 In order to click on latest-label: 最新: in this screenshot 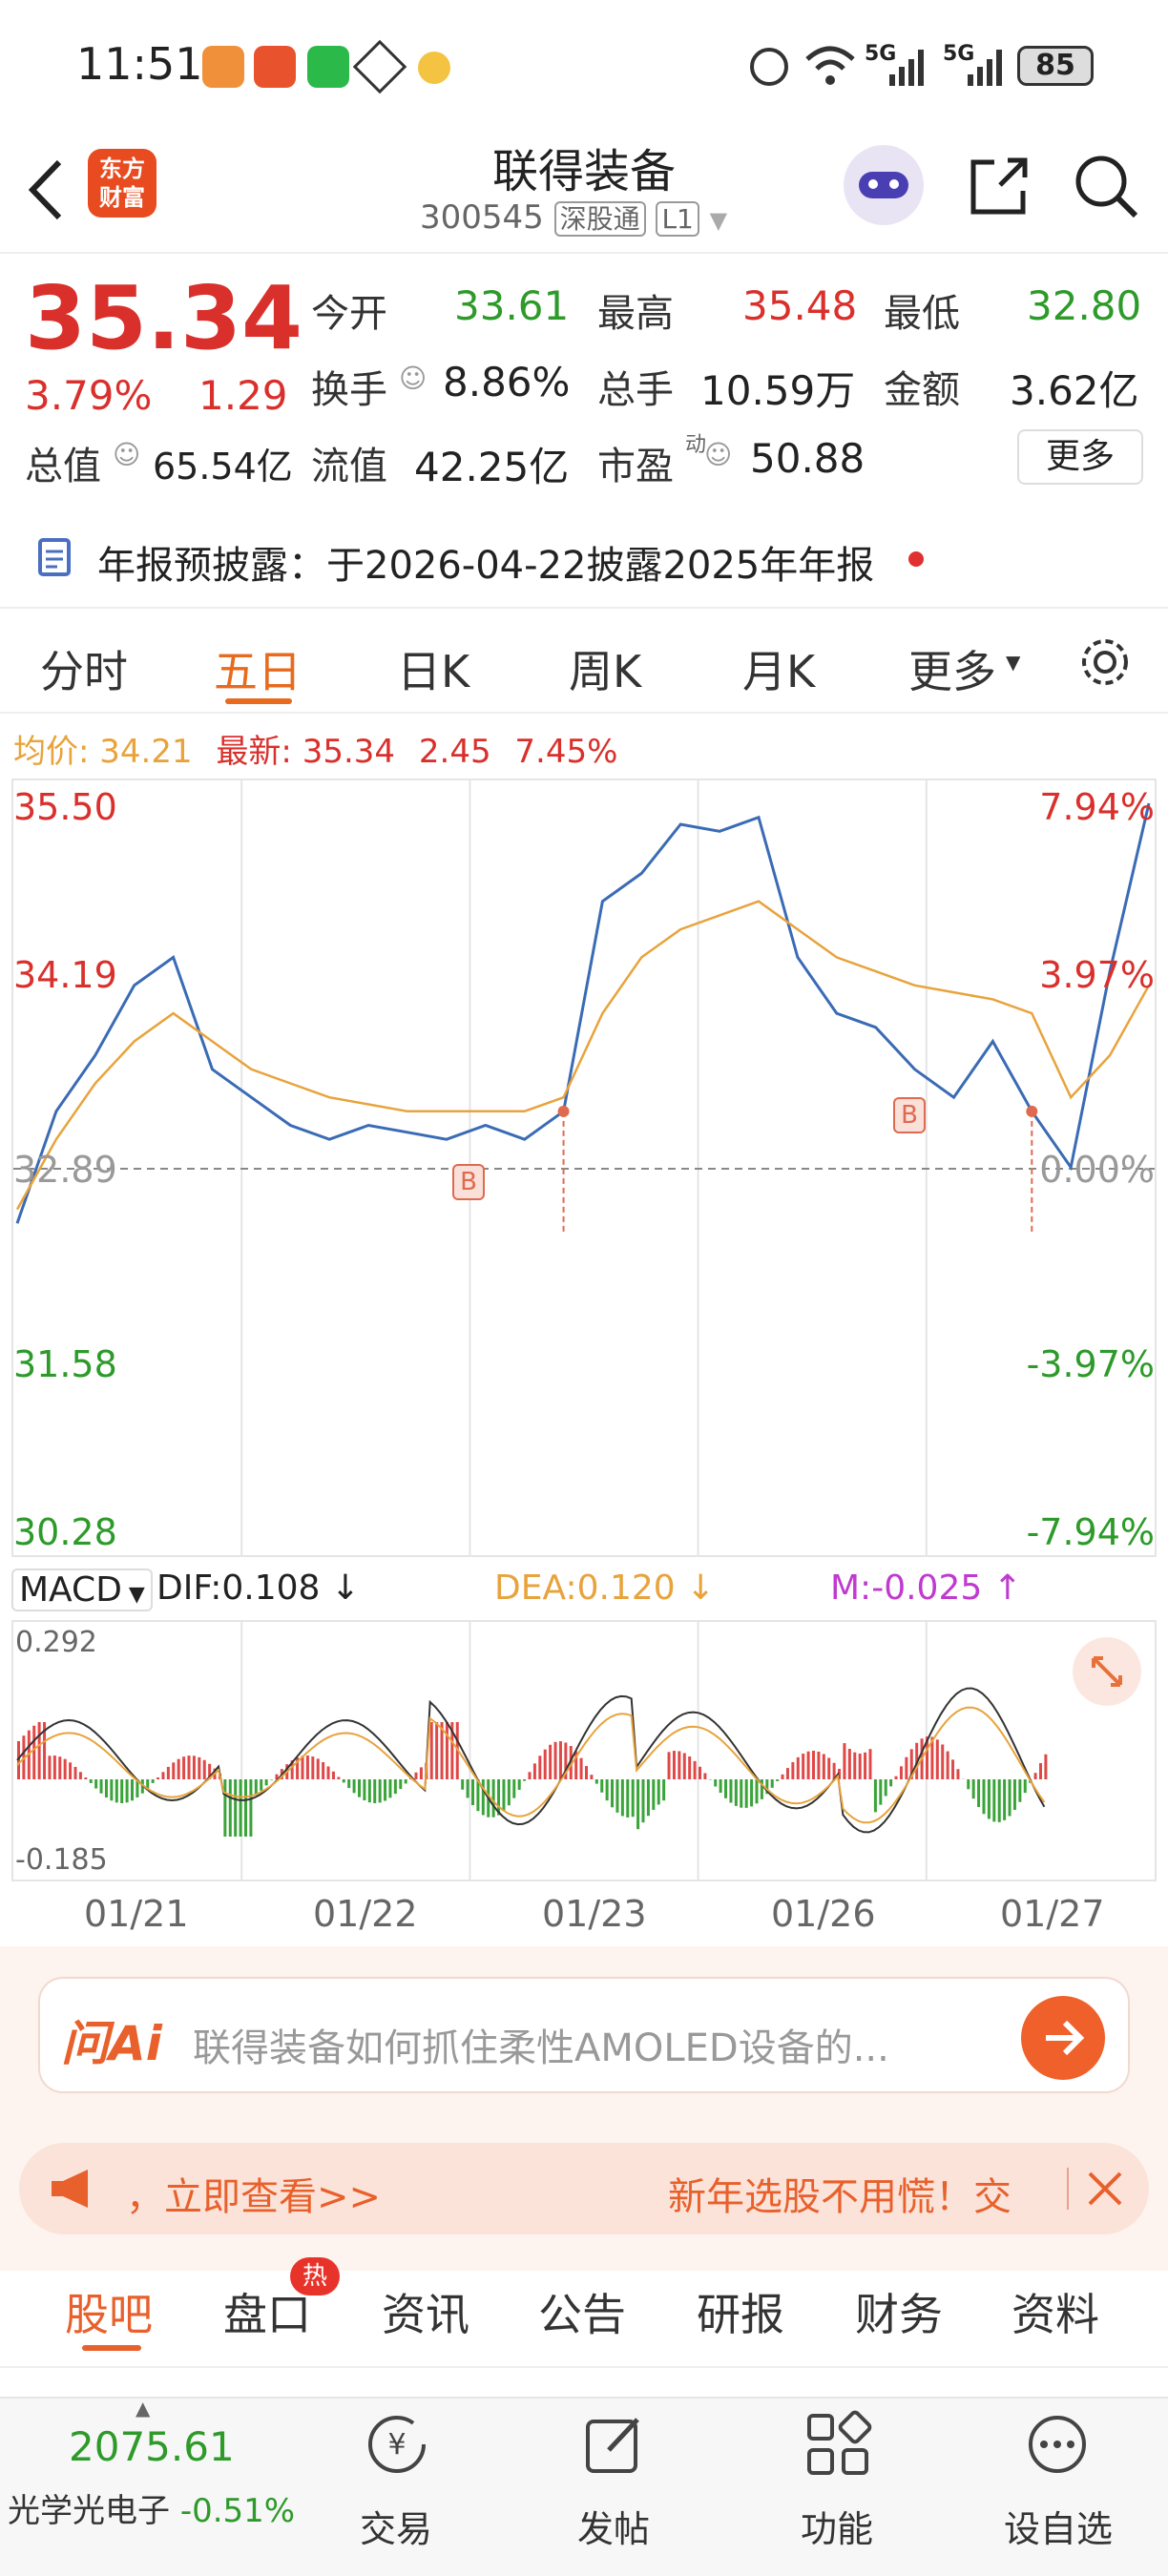, I will do `click(254, 752)`.